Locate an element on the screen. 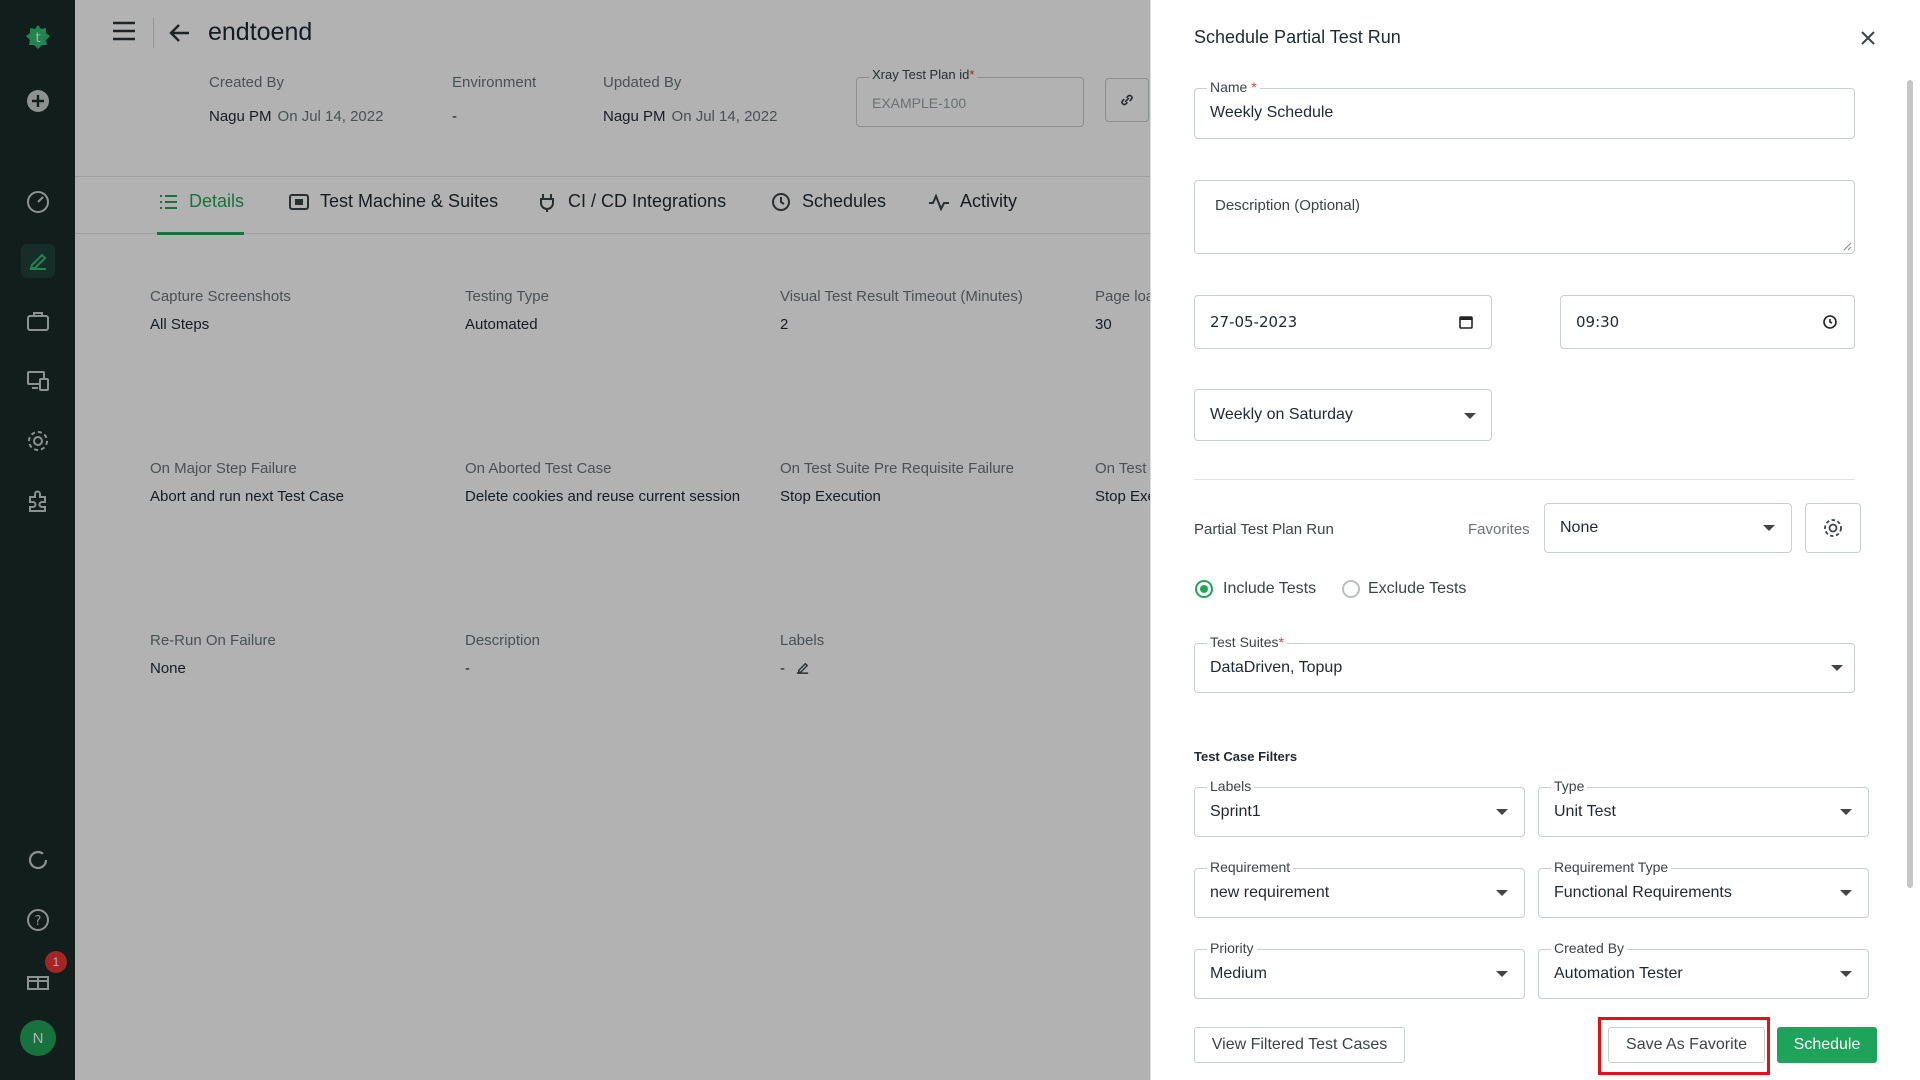 The image size is (1920, 1080). requirement-filter-select: Requirement new requirement is located at coordinates (1359, 888).